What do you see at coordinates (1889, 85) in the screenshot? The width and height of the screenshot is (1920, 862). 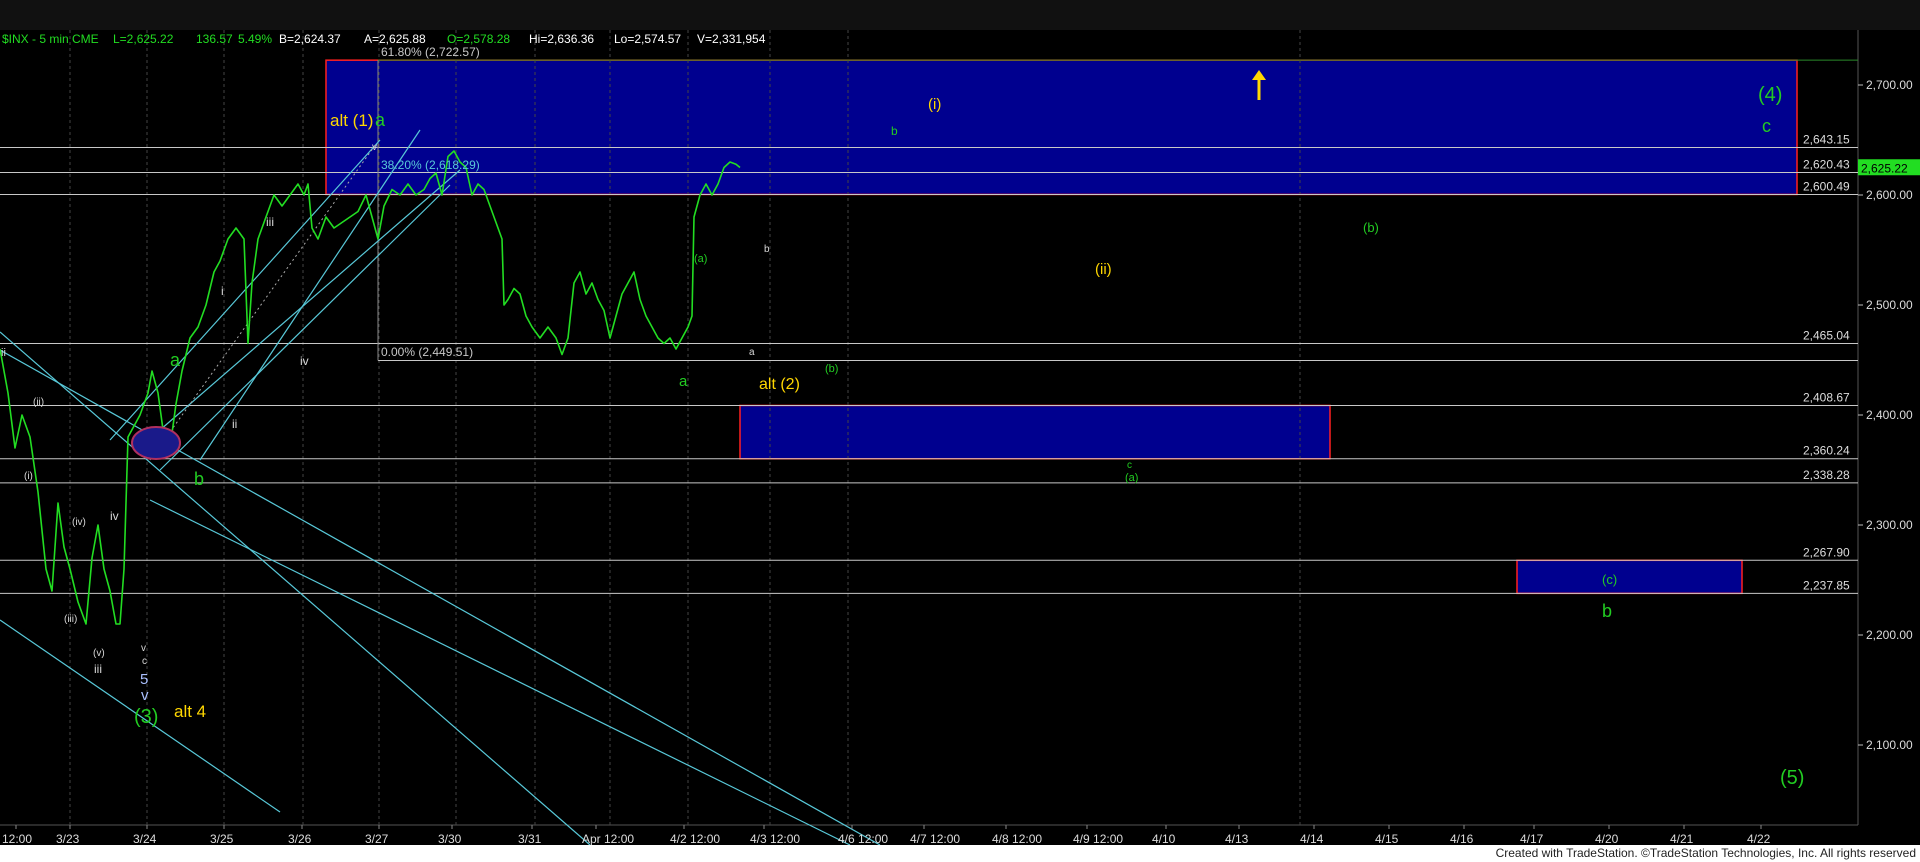 I see `y-tick-label-0: 2,700.00` at bounding box center [1889, 85].